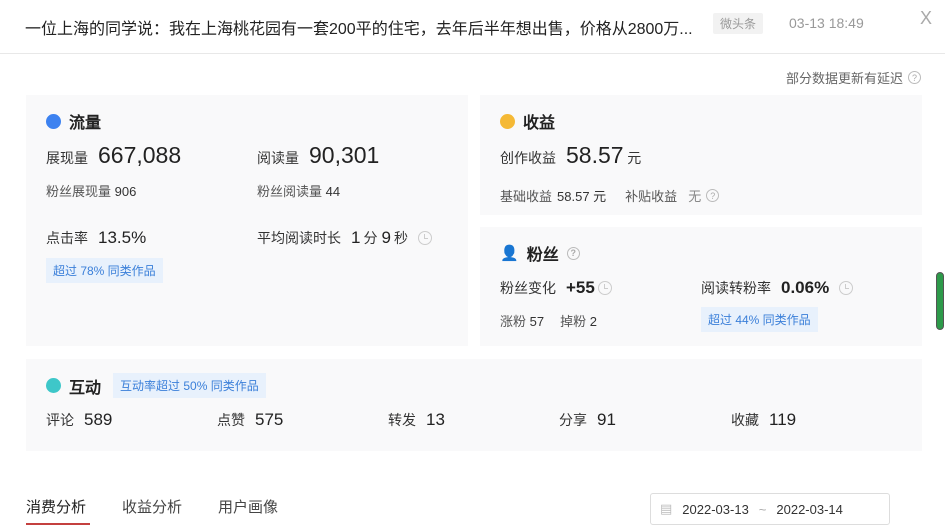  What do you see at coordinates (651, 196) in the screenshot?
I see `subsidy-label: 补贴收益` at bounding box center [651, 196].